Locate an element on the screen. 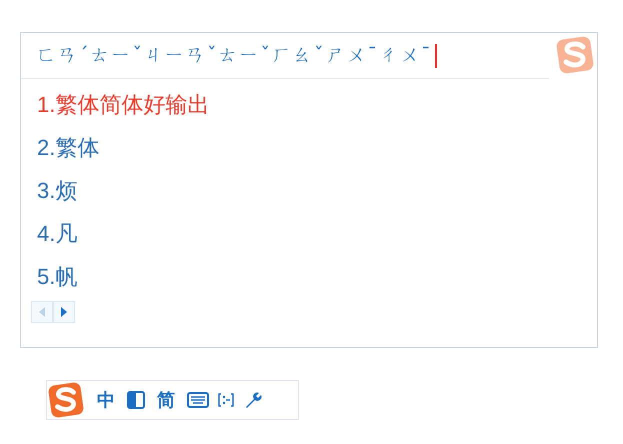  candidate-item: 1.繁体简体好输出 is located at coordinates (317, 105).